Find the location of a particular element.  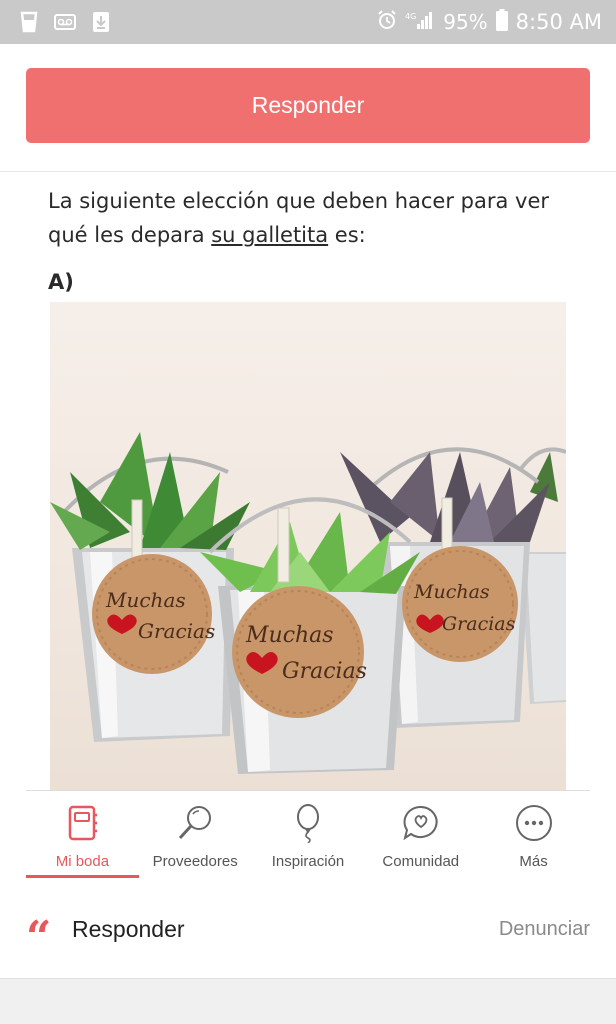

top-action-bar: Responder is located at coordinates (308, 108).